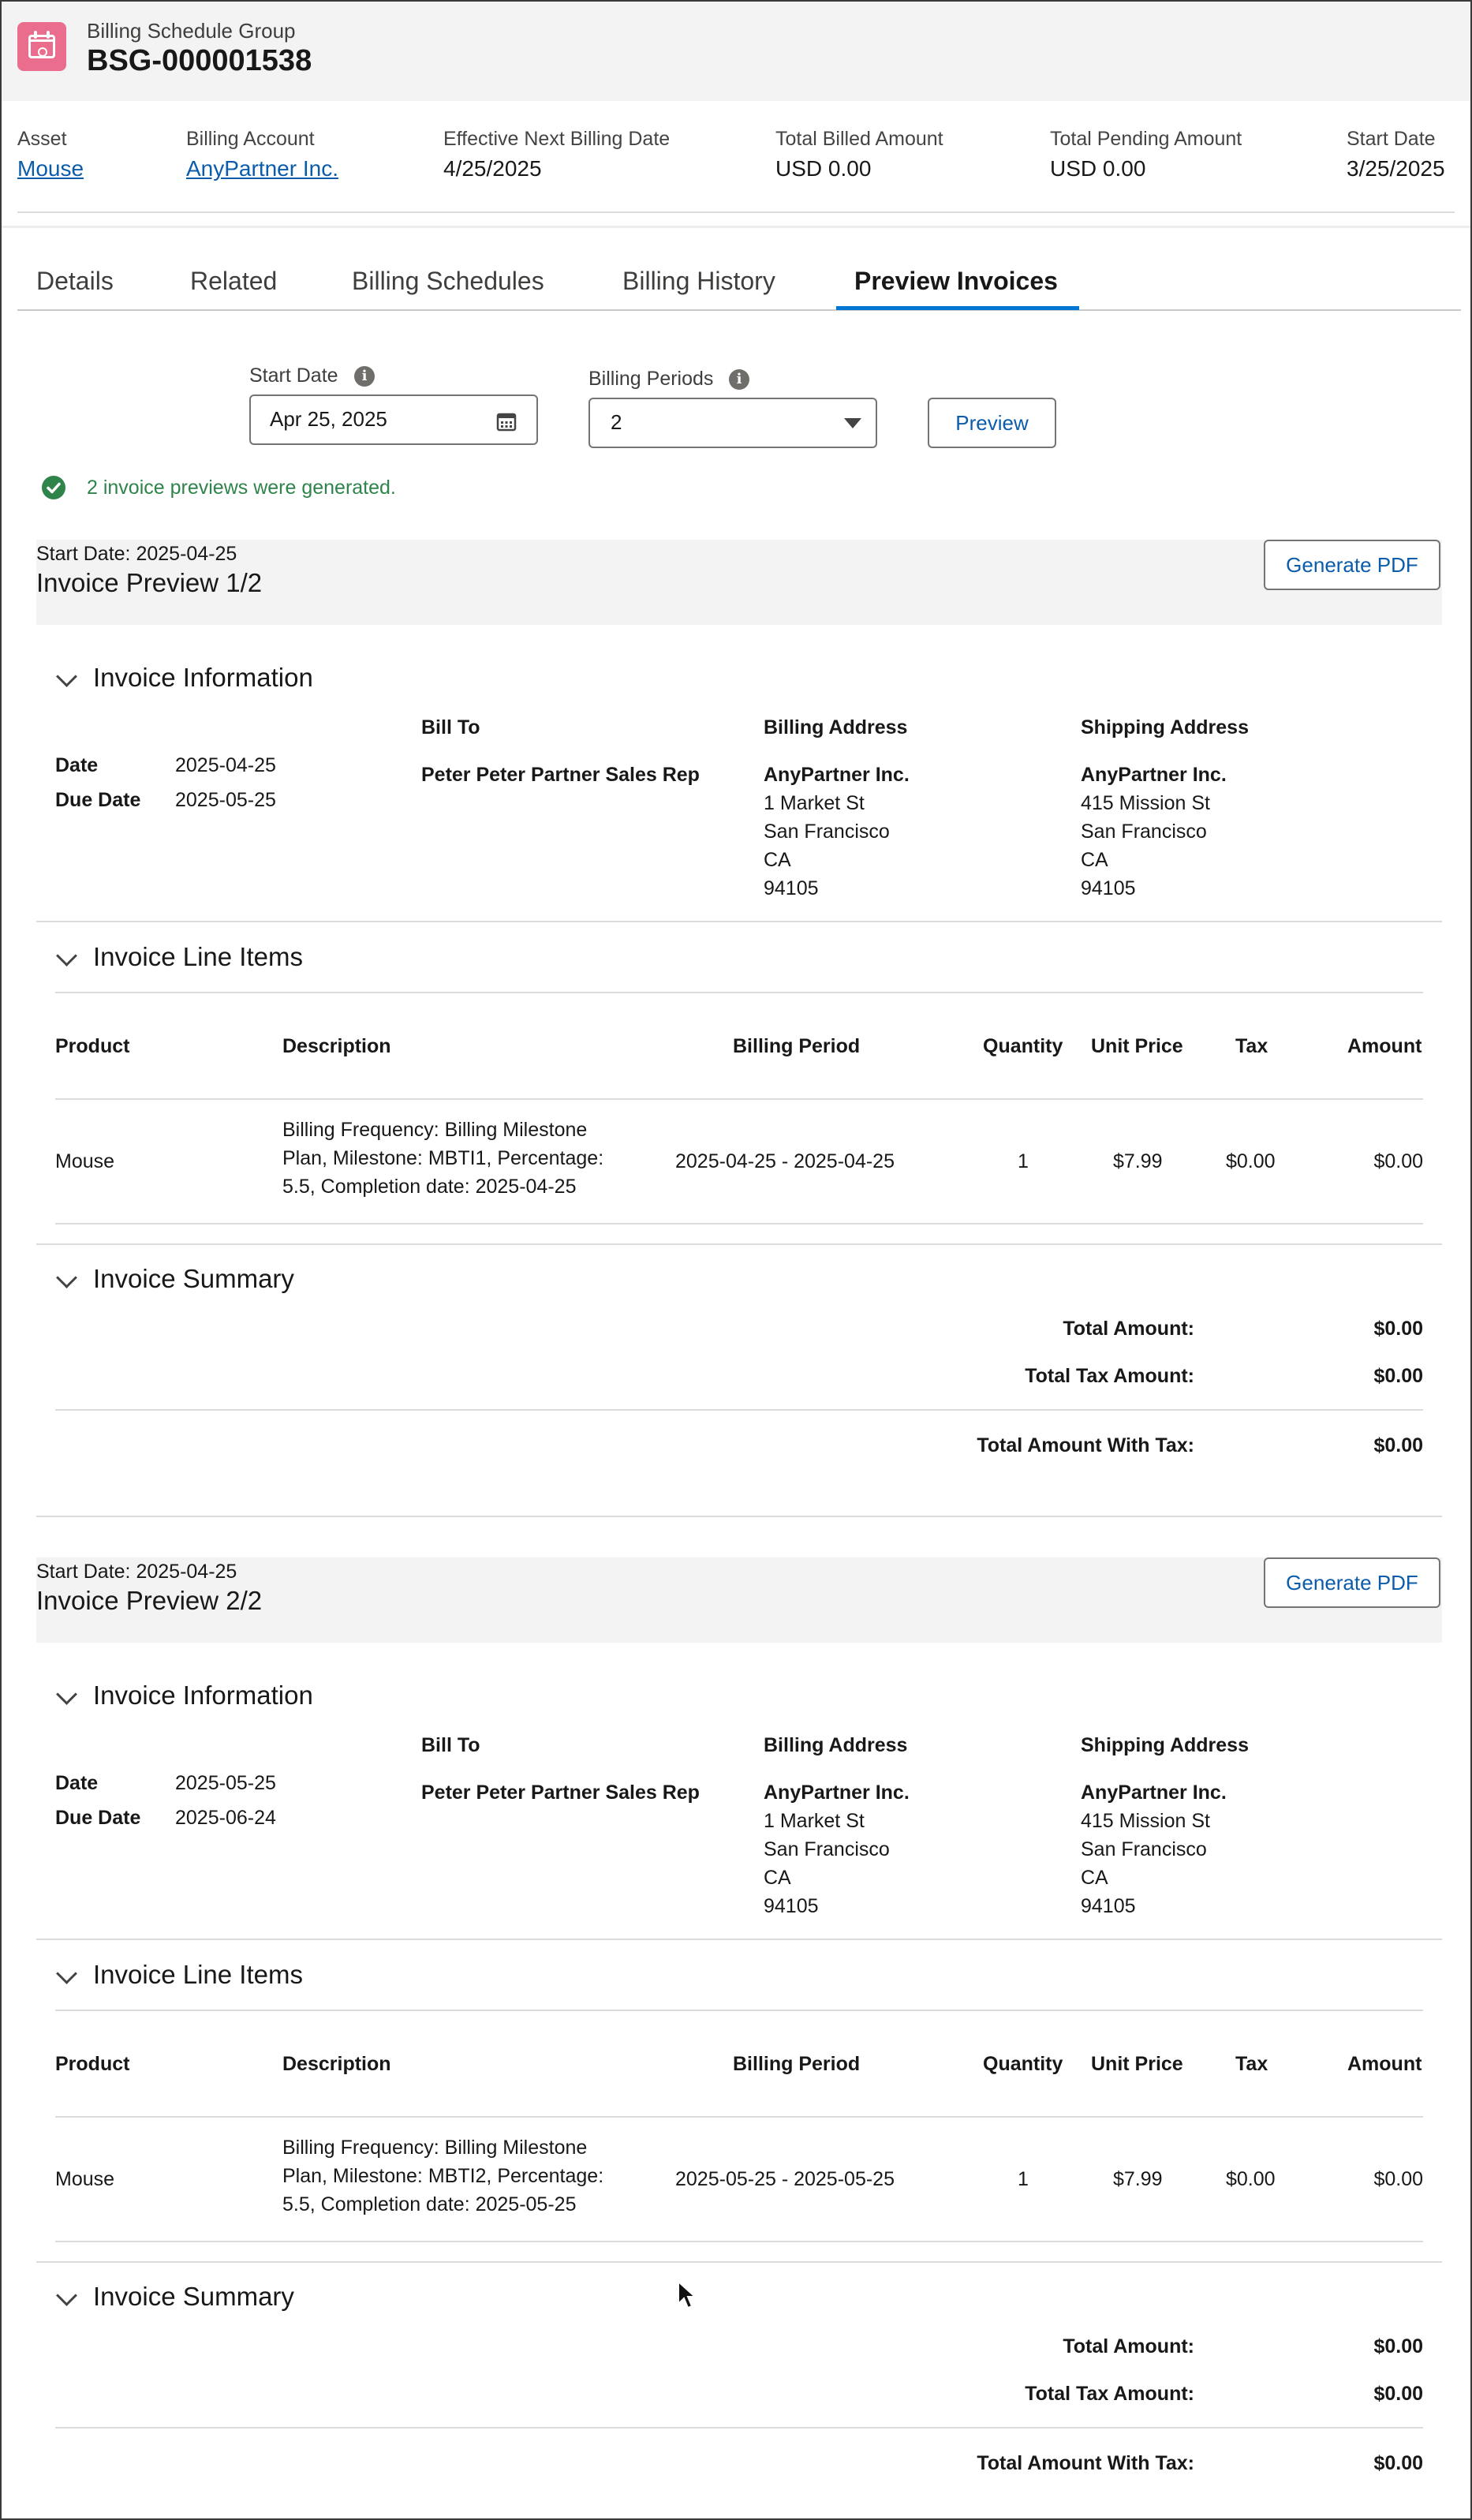 This screenshot has width=1472, height=2520. What do you see at coordinates (226, 1818) in the screenshot?
I see `invoice-due-date: 2025-06-24` at bounding box center [226, 1818].